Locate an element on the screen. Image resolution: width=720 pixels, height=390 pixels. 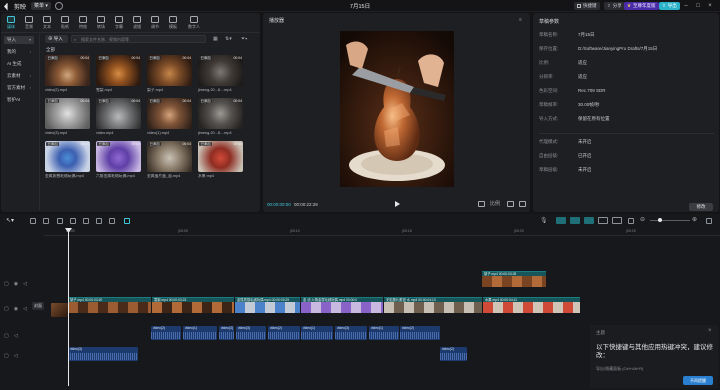
sidebar-item-smart-ai: 智护AI is located at coordinates (19, 100).